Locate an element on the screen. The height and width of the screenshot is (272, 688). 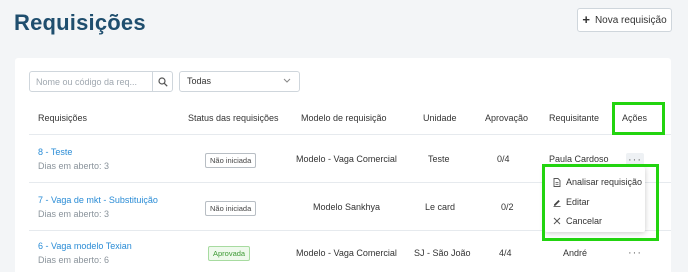
menu-item-label: Cancelar is located at coordinates (584, 221).